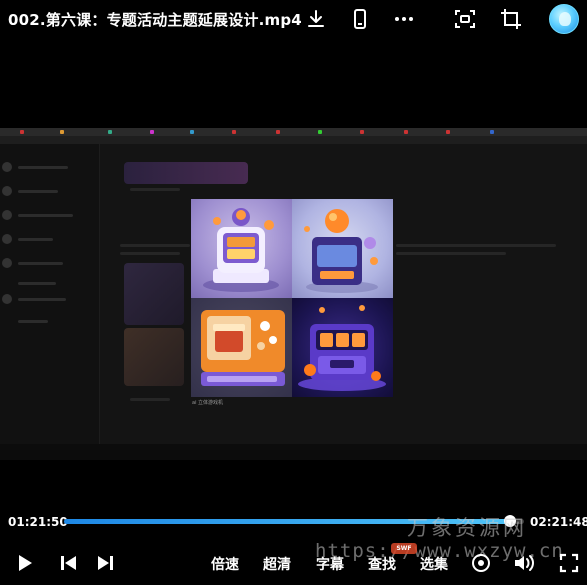 The height and width of the screenshot is (585, 587). Describe the element at coordinates (50, 294) in the screenshot. I see `sidebar-panel` at that location.